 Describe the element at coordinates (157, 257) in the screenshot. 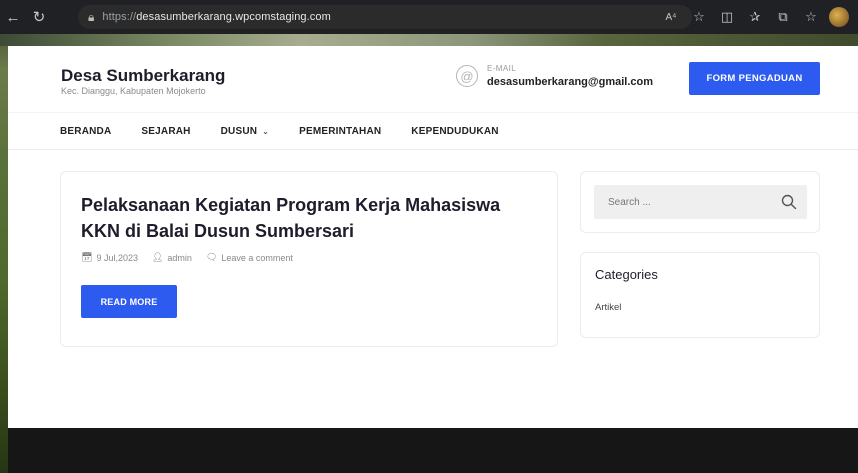

I see `user-icon: 👤︎` at that location.